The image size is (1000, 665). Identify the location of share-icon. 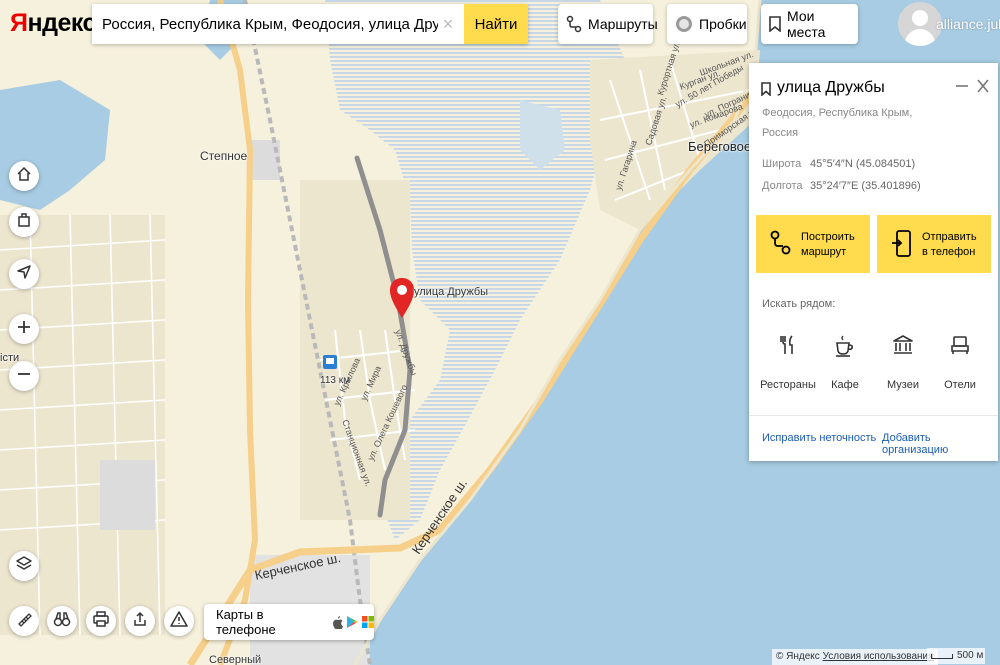
(140, 621).